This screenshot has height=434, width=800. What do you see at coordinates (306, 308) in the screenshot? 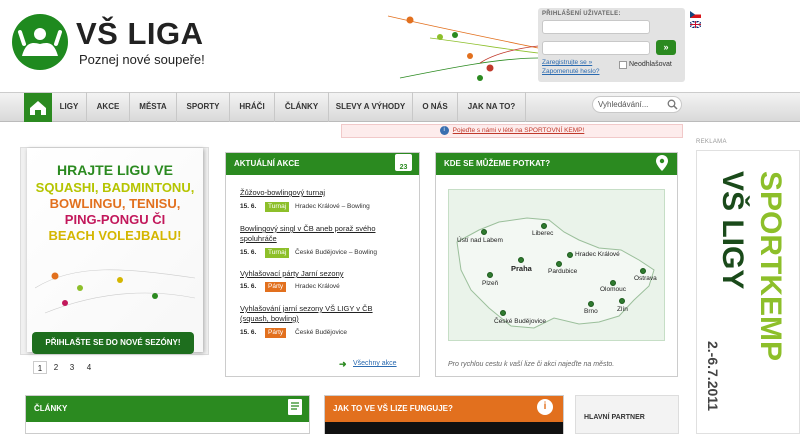
I see `event-title: Vyhlašování jarní sezony VŠ LIGY v ČB` at bounding box center [306, 308].